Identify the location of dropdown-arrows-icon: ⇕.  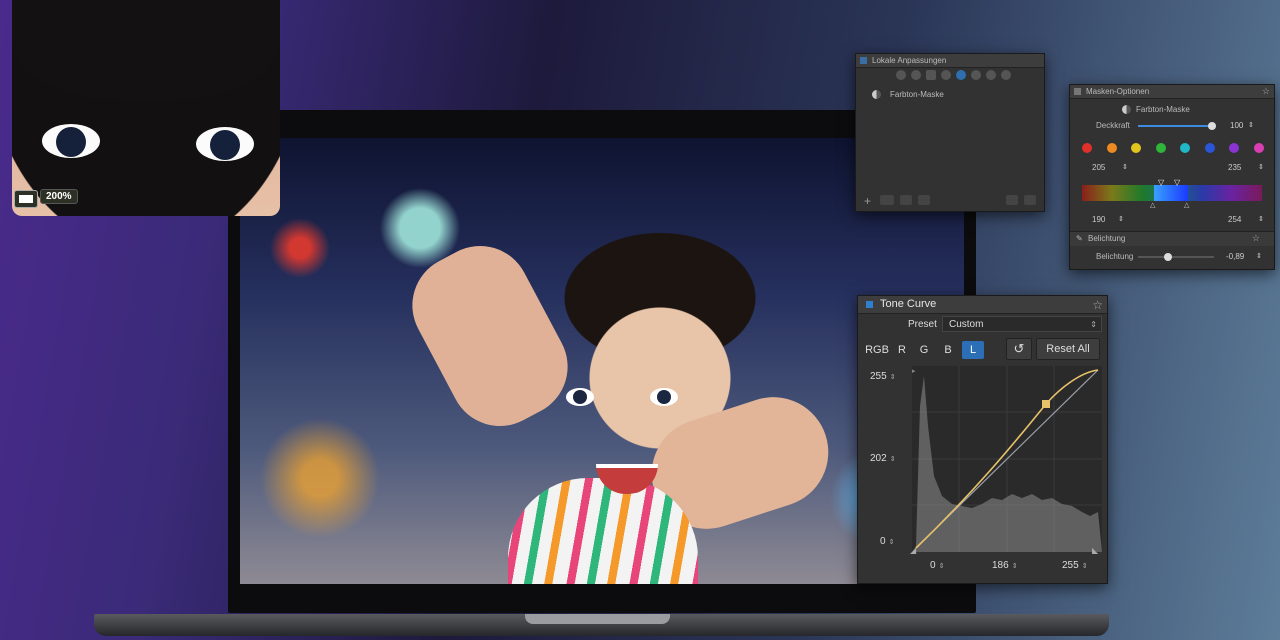
(1093, 324).